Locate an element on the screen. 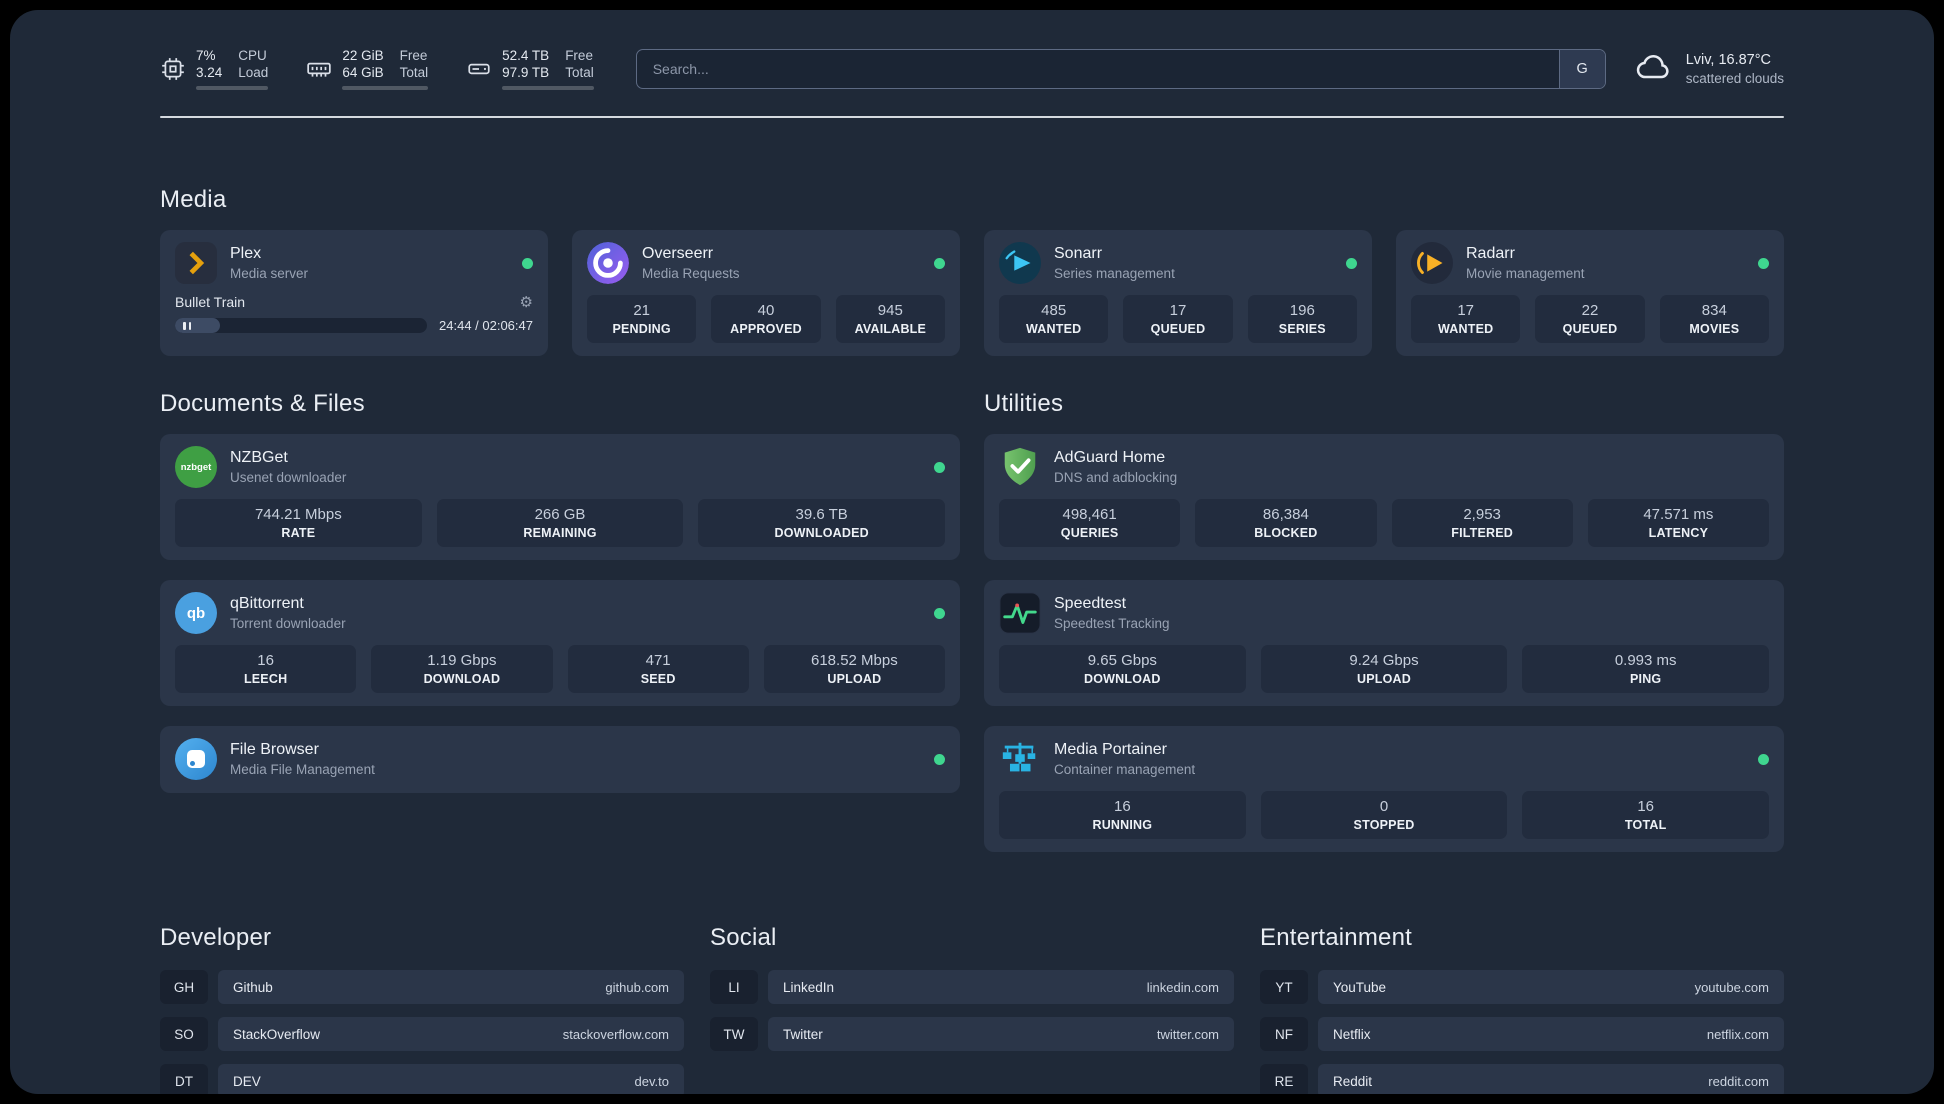 This screenshot has width=1944, height=1104. stat-tile: 22 QUEUED is located at coordinates (1590, 319).